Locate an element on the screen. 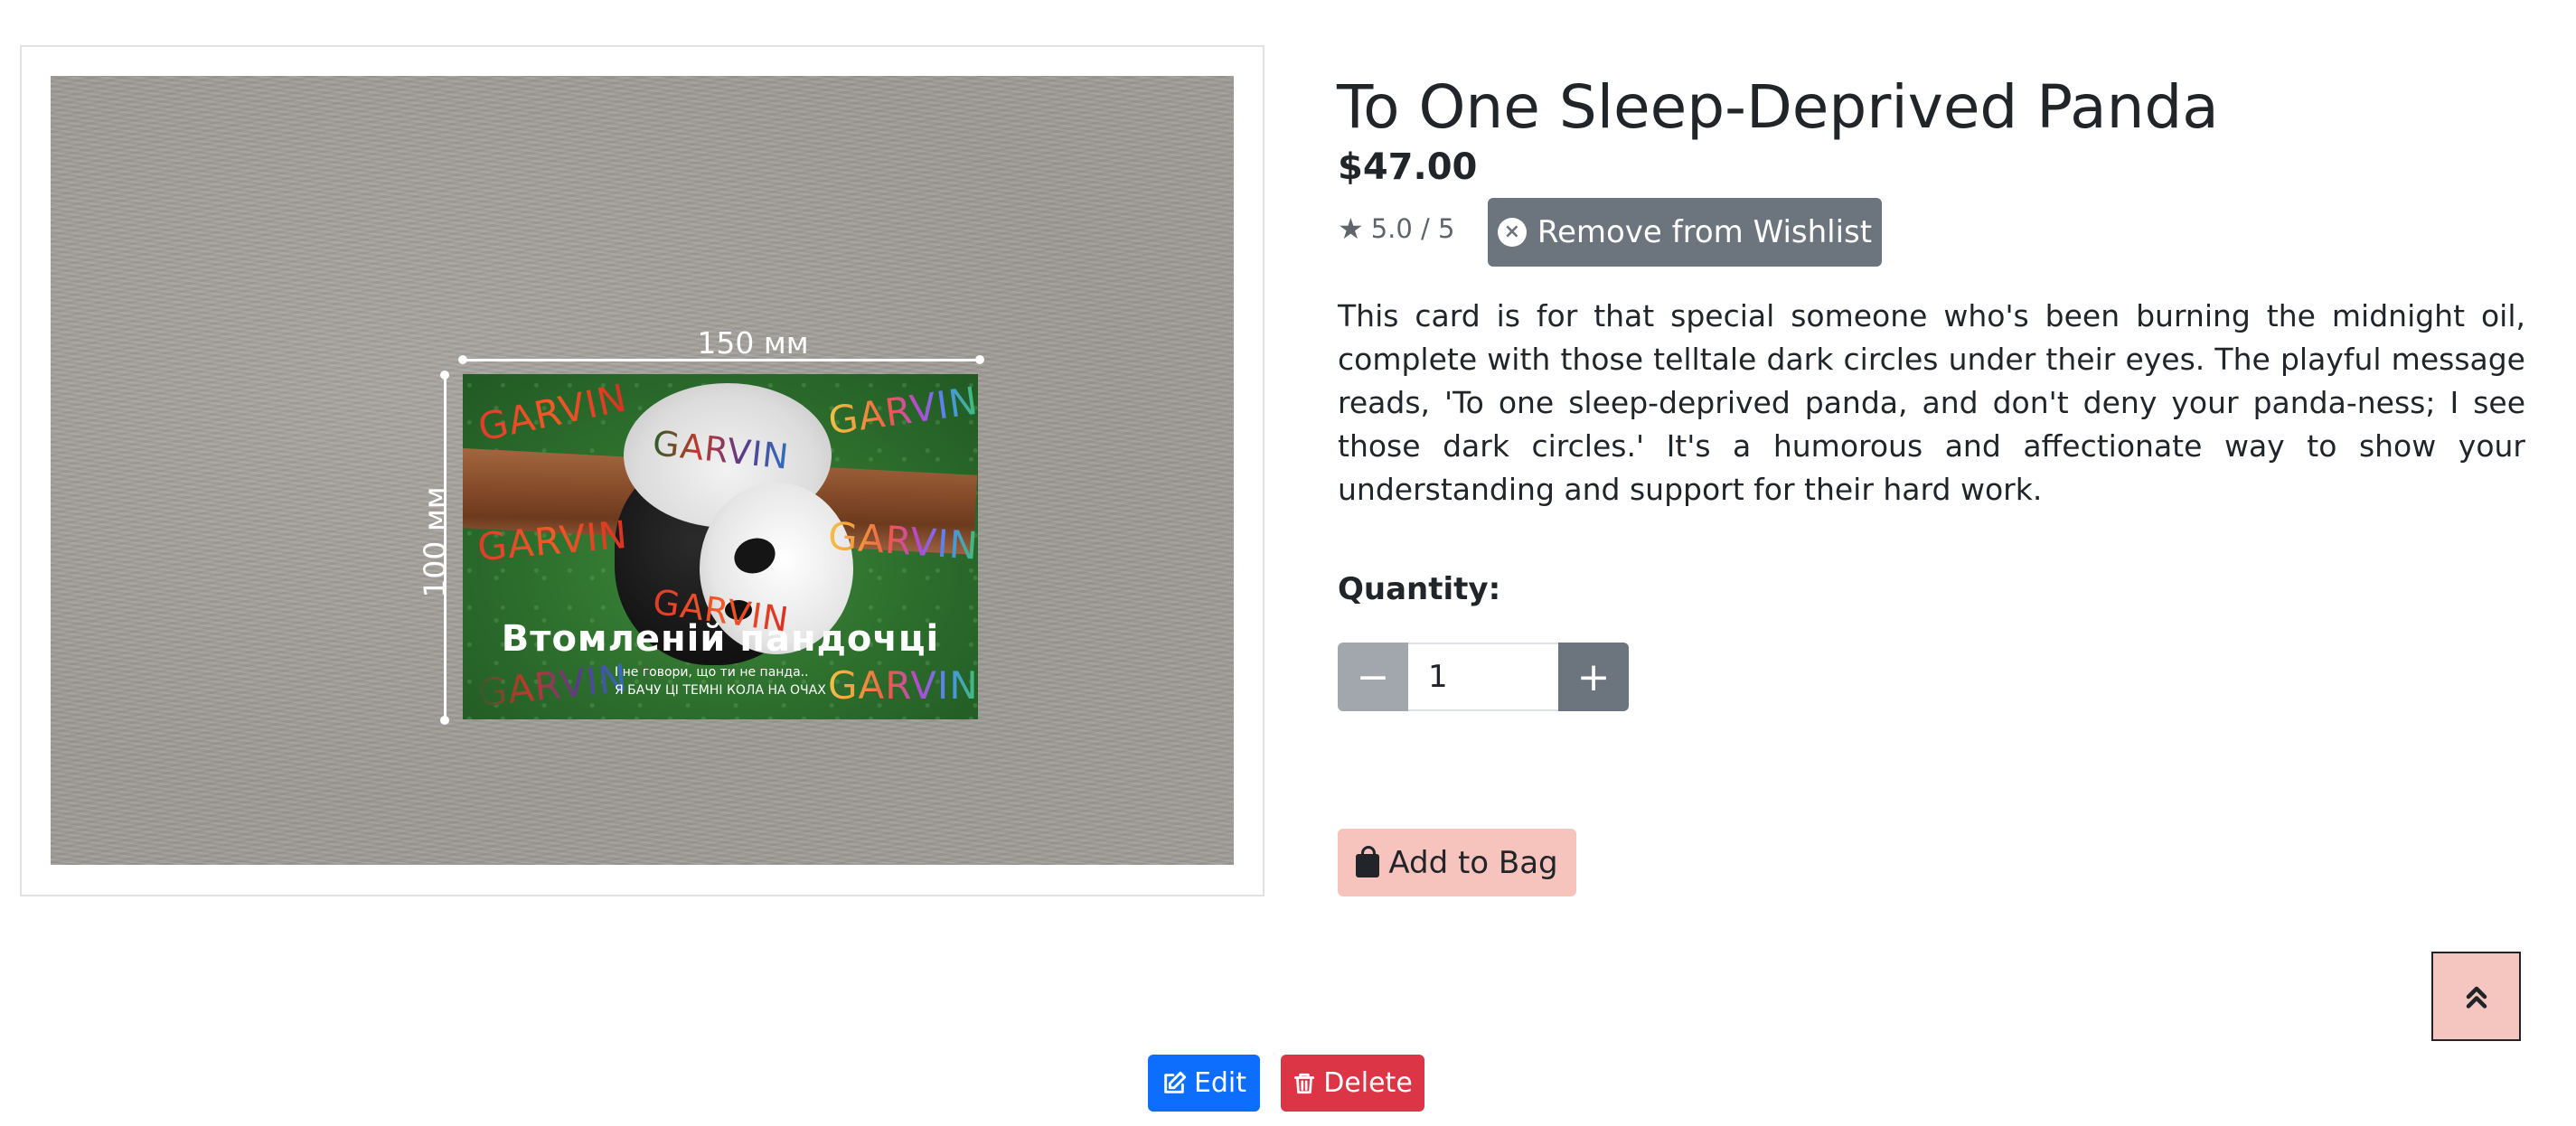 The image size is (2576, 1126). increment-quantity-button: + is located at coordinates (1594, 677).